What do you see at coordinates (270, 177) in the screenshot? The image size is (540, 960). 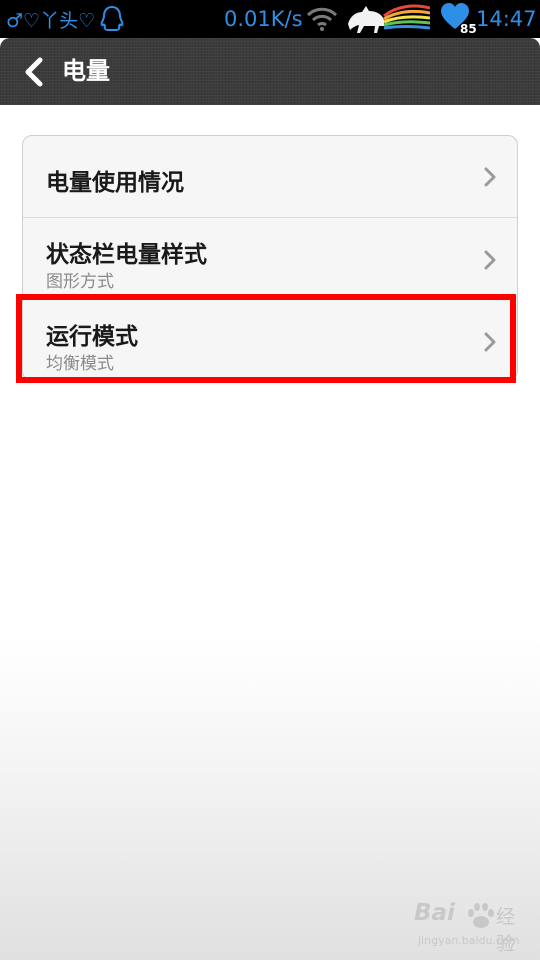 I see `settings-item-battery-usage: 电量使用情况` at bounding box center [270, 177].